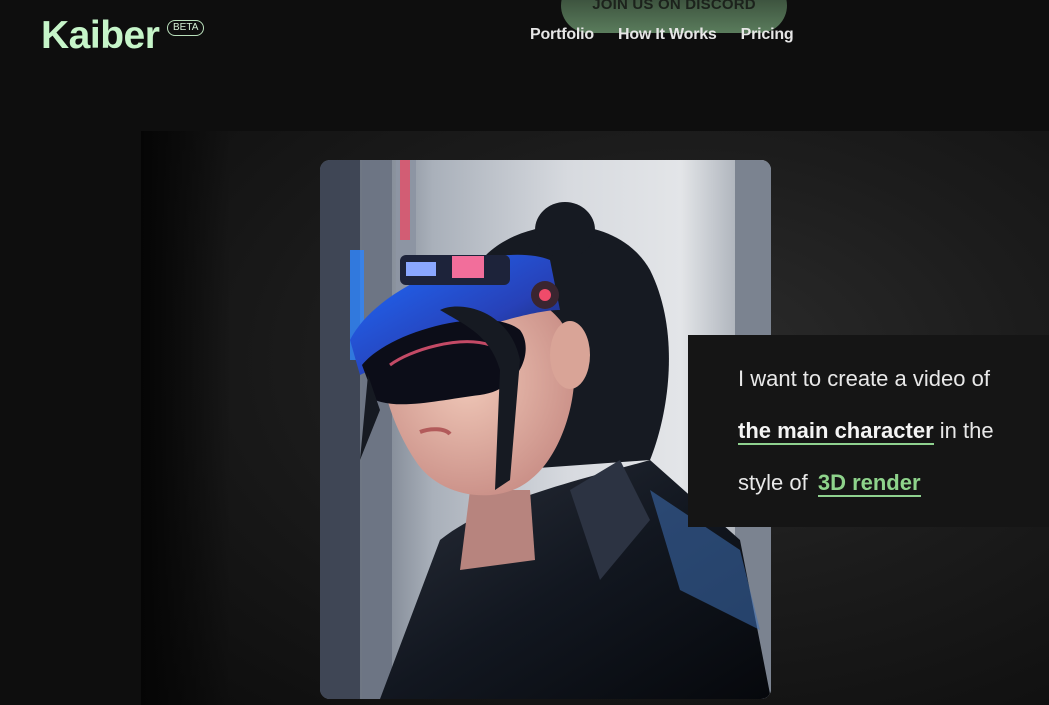 The height and width of the screenshot is (705, 1049). I want to click on prompt-subject: the main character, so click(836, 431).